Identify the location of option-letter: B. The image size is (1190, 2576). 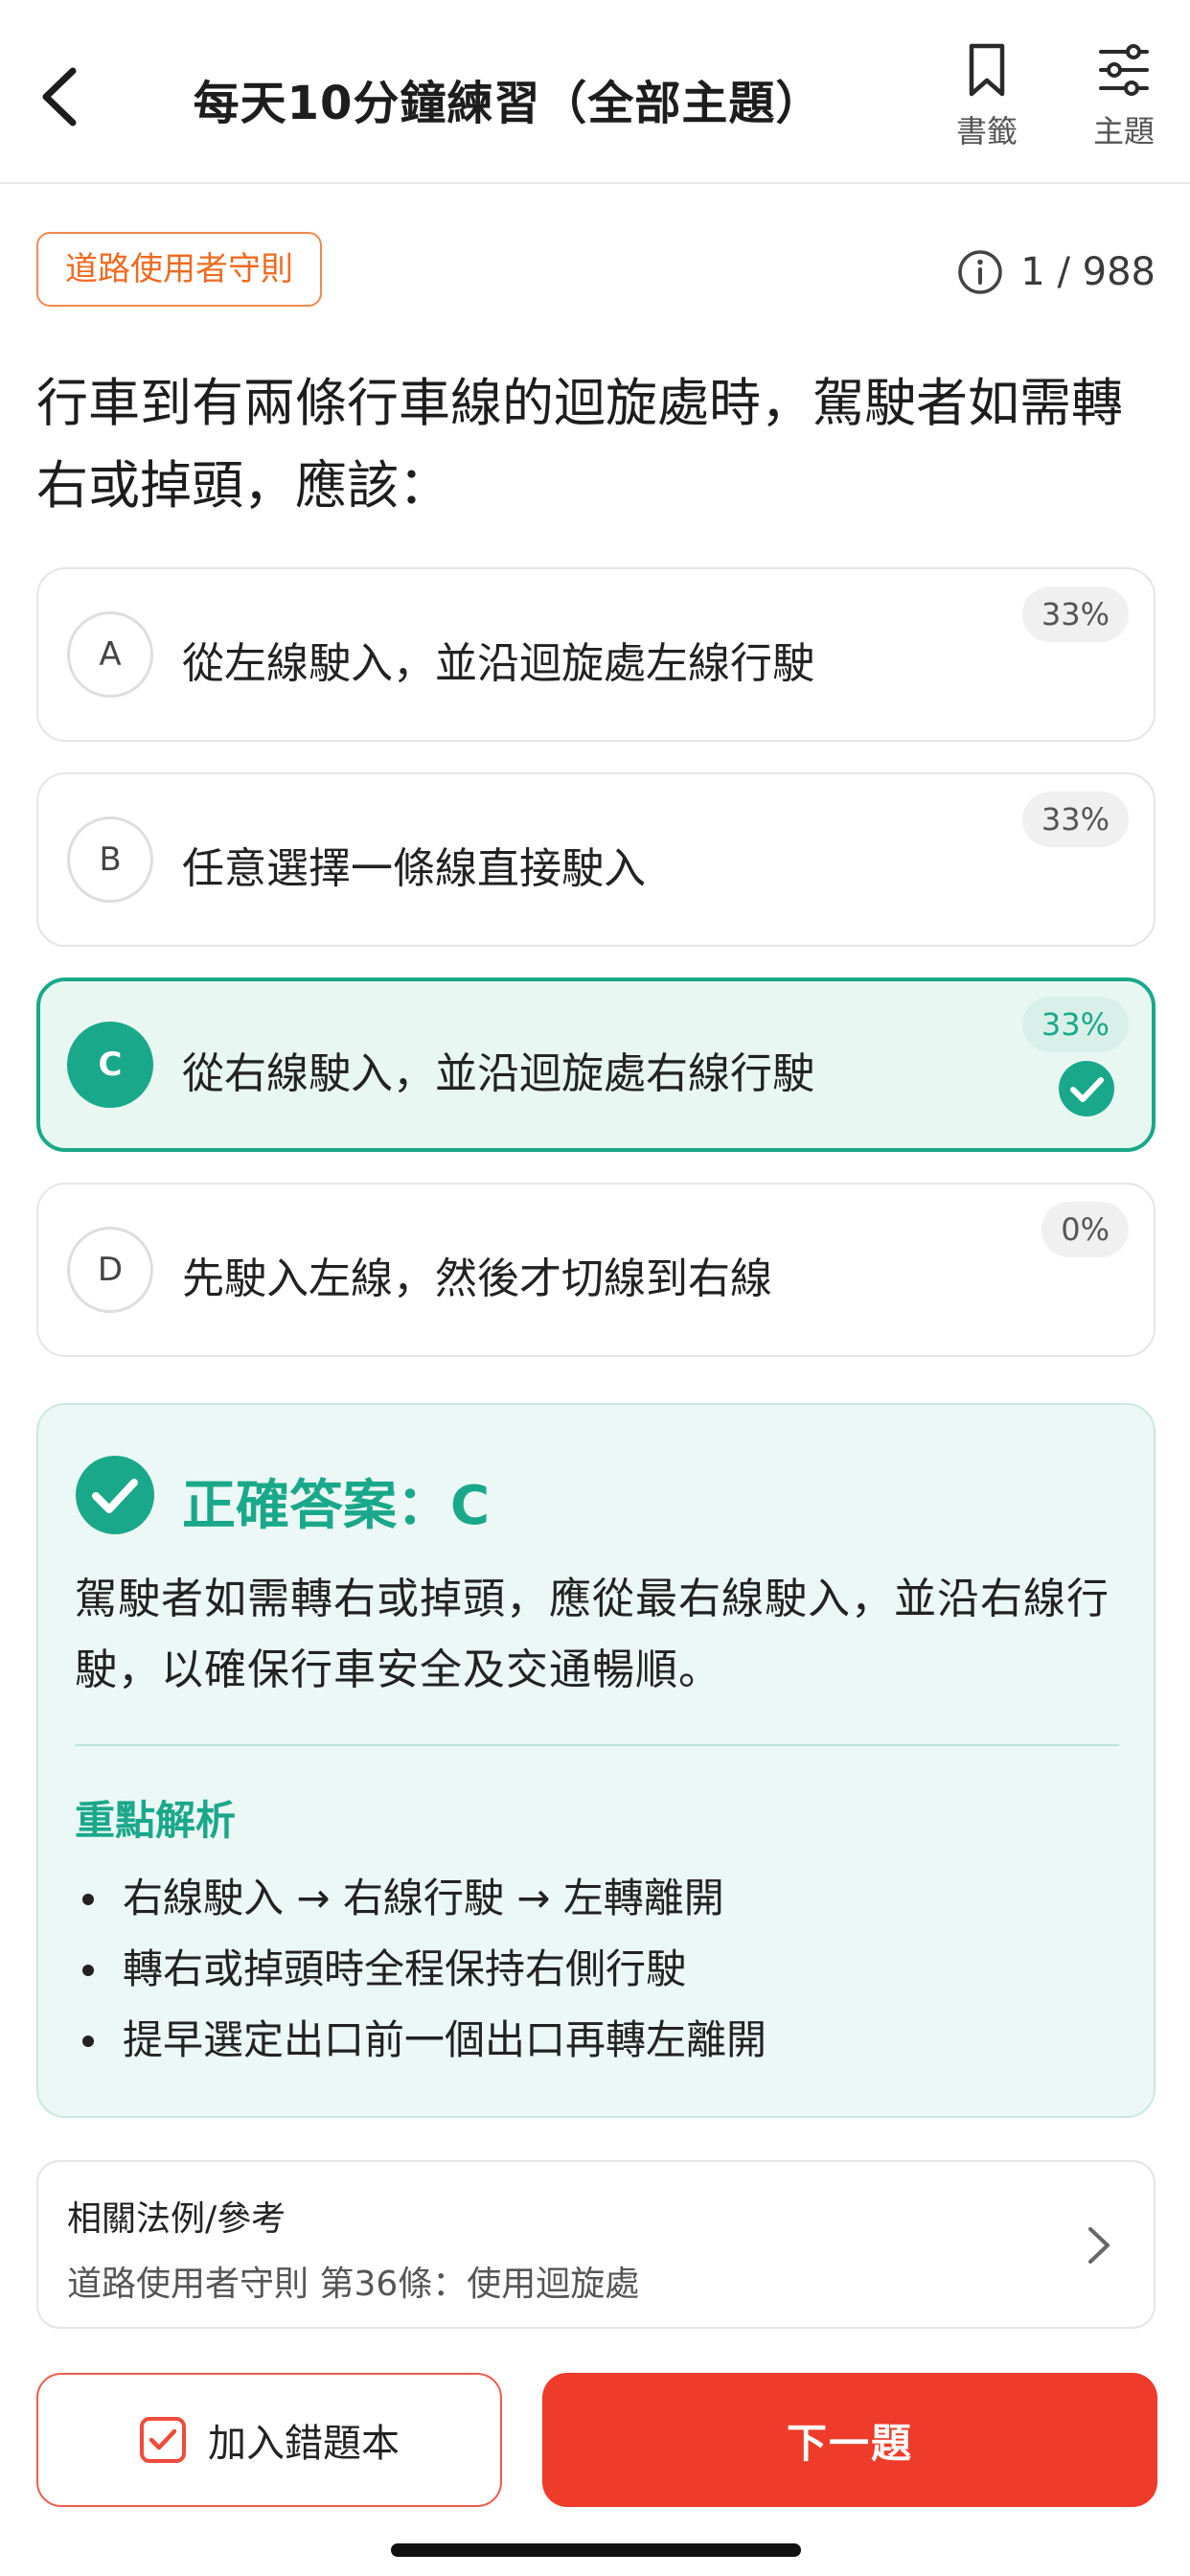
(110, 859).